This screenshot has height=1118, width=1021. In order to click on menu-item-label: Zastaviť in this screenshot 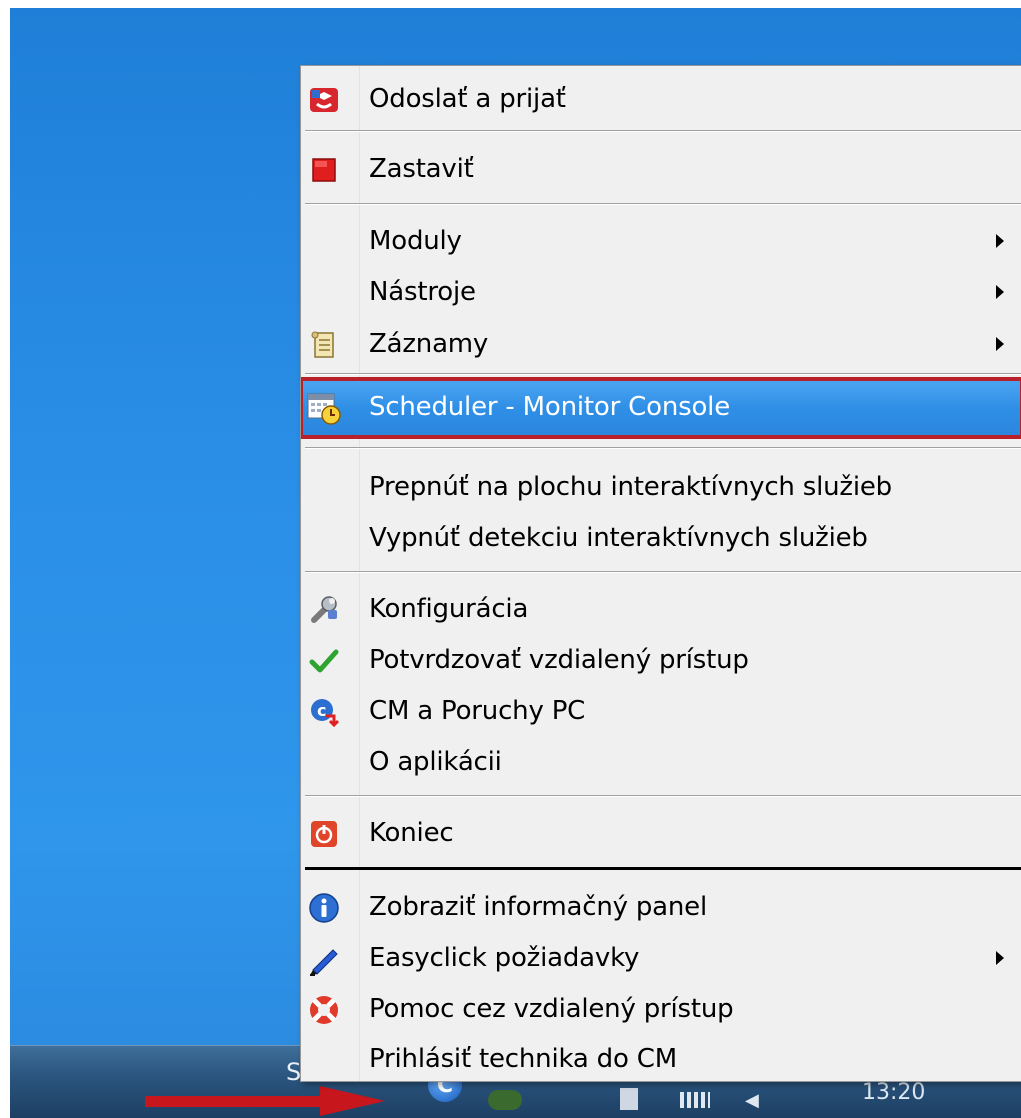, I will do `click(421, 169)`.